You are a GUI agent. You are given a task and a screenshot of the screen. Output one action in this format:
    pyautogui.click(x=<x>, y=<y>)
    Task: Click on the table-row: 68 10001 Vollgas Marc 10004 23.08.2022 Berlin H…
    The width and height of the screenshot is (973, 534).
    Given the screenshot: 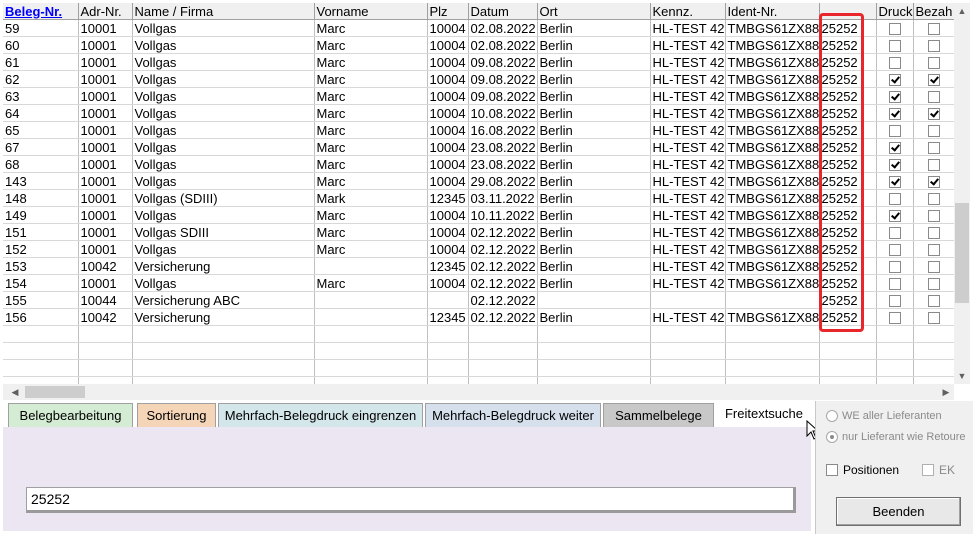 What is the action you would take?
    pyautogui.click(x=478, y=164)
    